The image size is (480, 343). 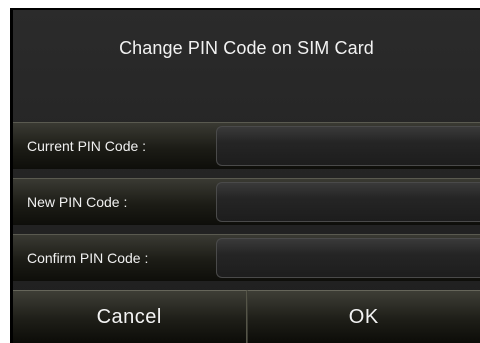 I want to click on dialog-title: Change PIN Code on SIM Card, so click(x=246, y=48).